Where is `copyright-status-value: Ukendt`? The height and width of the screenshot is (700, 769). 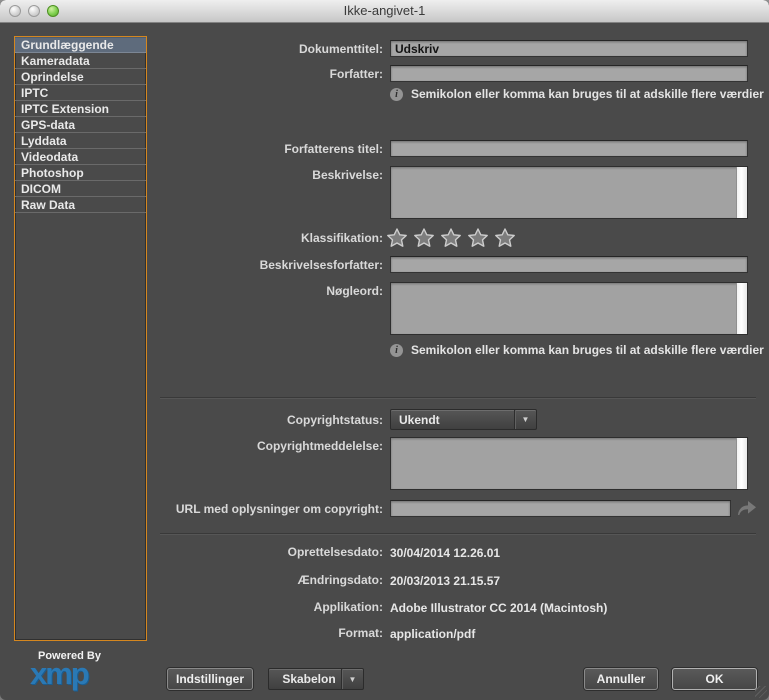 copyright-status-value: Ukendt is located at coordinates (419, 419).